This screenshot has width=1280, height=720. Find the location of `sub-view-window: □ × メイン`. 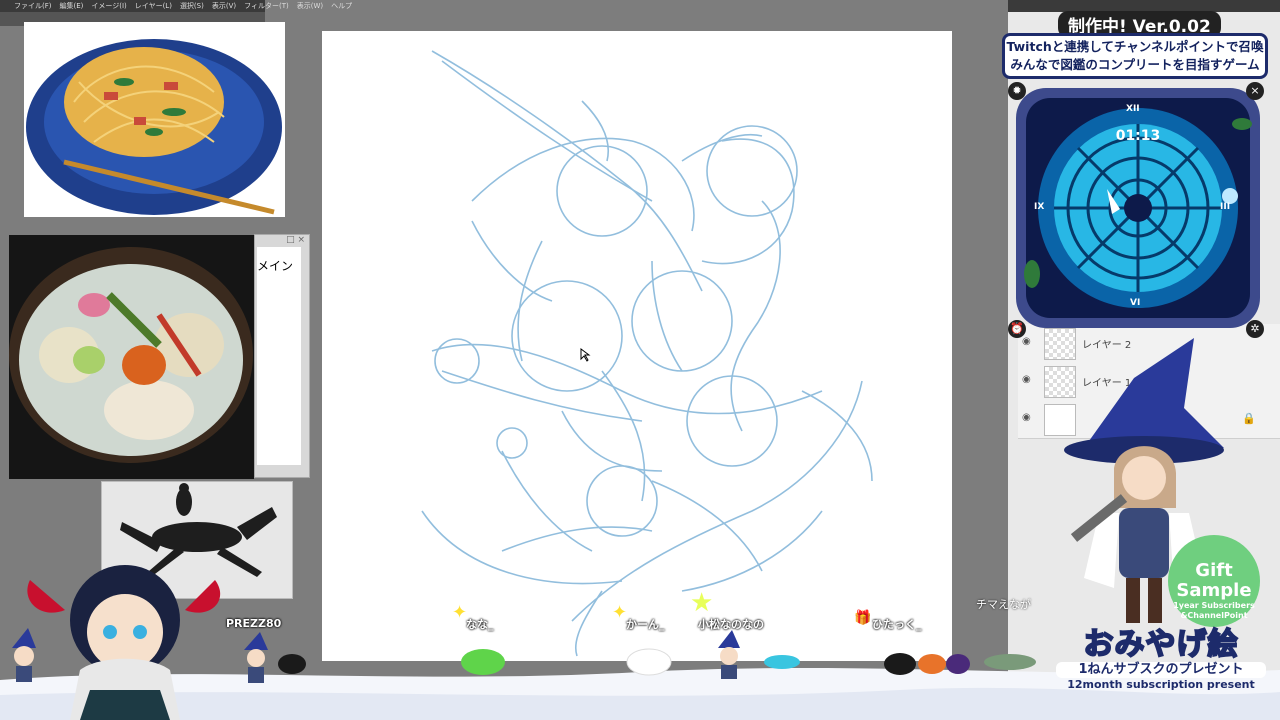

sub-view-window: □ × メイン is located at coordinates (282, 356).